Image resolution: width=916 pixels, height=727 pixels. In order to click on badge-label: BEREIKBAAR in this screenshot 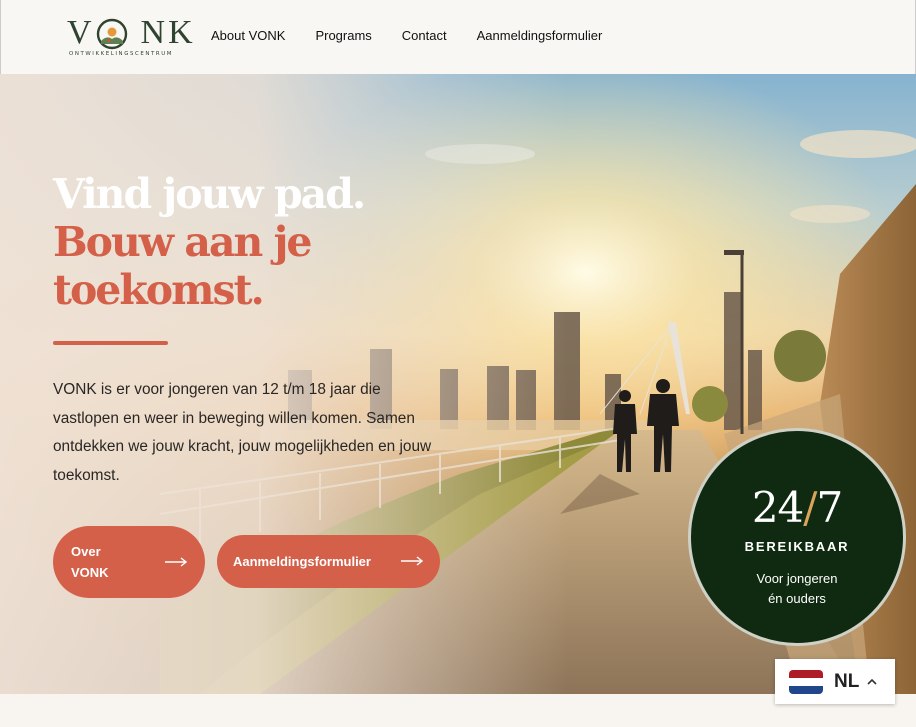, I will do `click(797, 546)`.